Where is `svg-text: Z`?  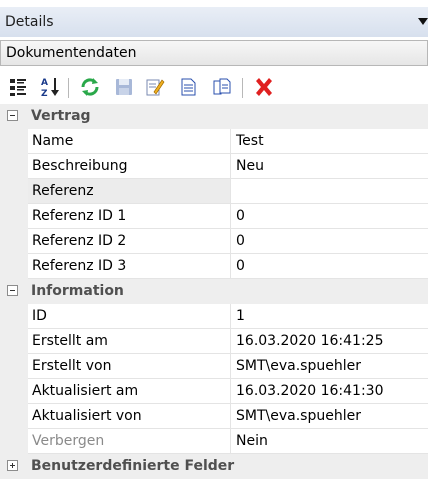
svg-text: Z is located at coordinates (44, 93).